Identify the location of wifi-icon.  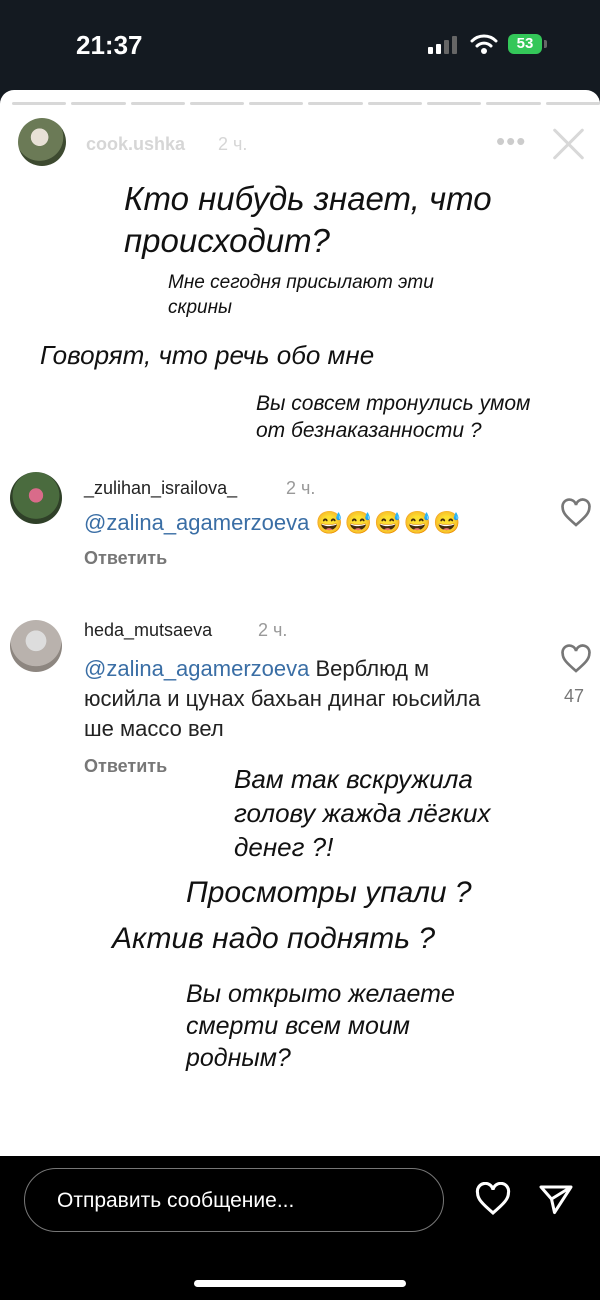
(484, 44).